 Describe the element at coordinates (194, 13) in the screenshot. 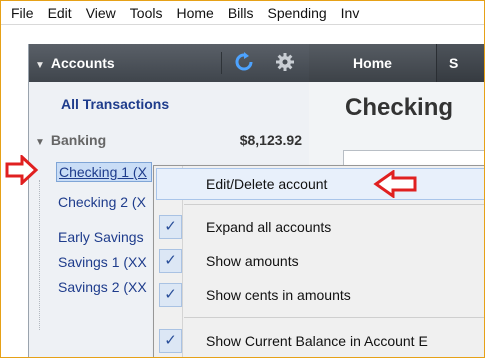

I see `menu-home: Home` at that location.